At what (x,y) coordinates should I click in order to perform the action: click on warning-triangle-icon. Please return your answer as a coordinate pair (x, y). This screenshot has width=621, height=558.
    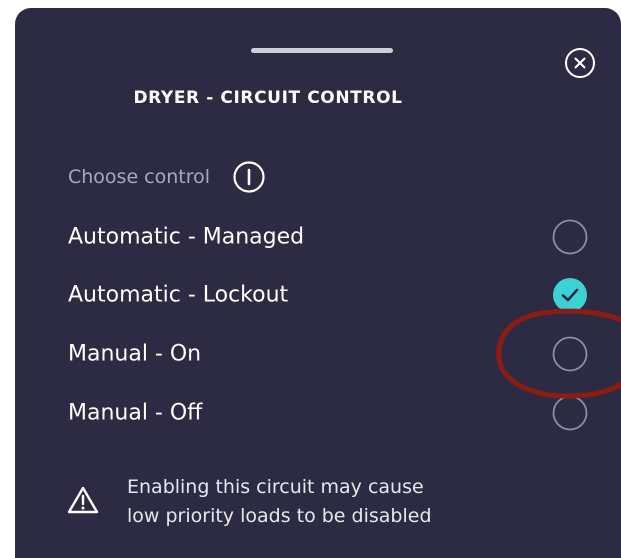
    Looking at the image, I should click on (83, 500).